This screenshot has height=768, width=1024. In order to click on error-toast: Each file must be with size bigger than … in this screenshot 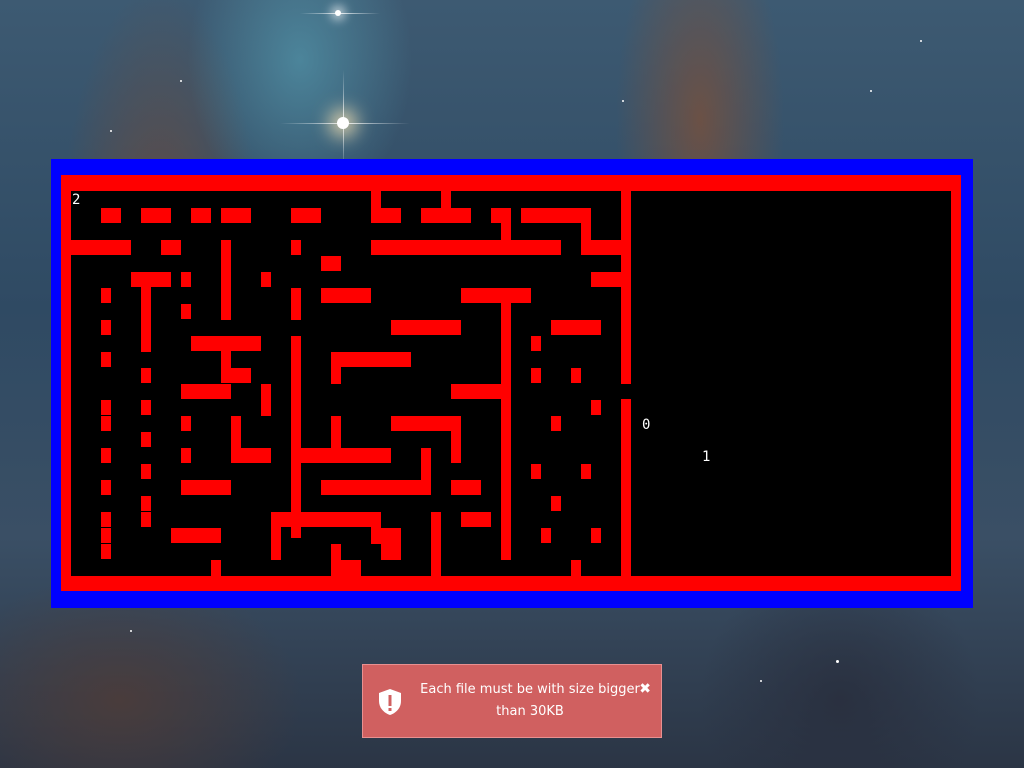, I will do `click(512, 701)`.